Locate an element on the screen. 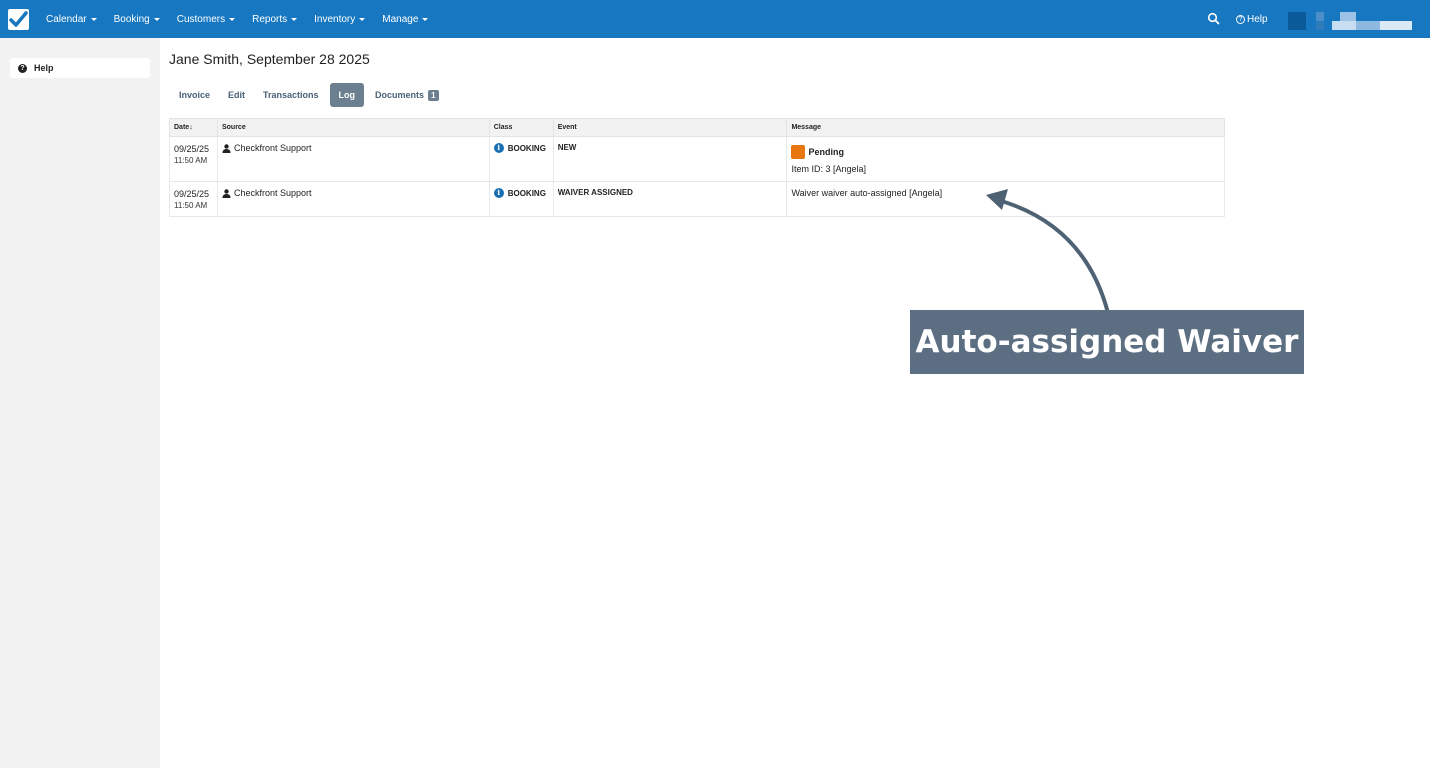 This screenshot has width=1430, height=768. search-icon is located at coordinates (1214, 19).